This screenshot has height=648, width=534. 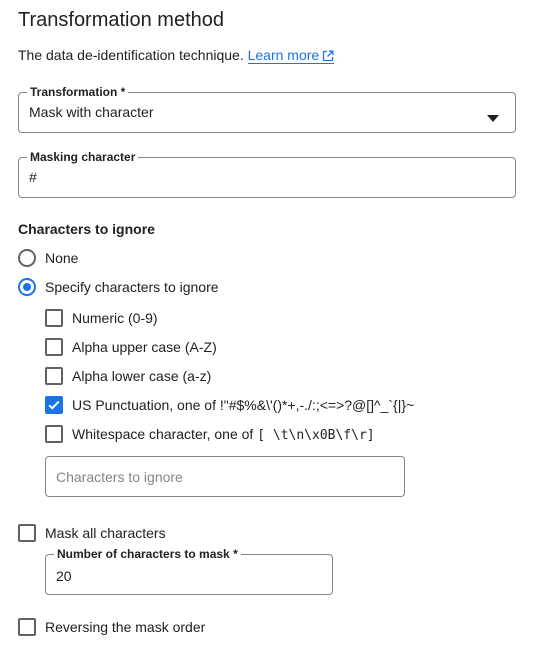 I want to click on number-to-mask-field: Number of characters to mask * 20, so click(x=189, y=570).